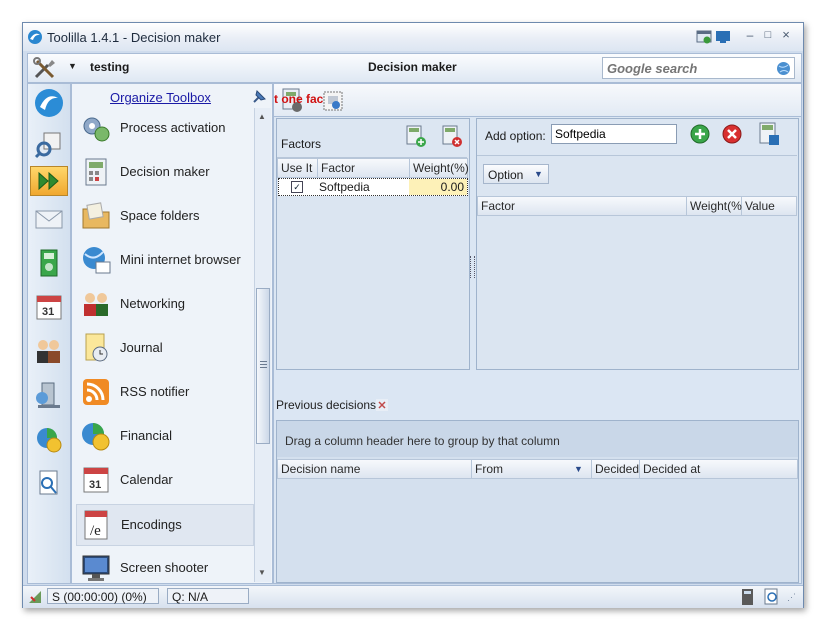 The height and width of the screenshot is (636, 832). Describe the element at coordinates (373, 187) in the screenshot. I see `table-row: ✓ Softpedia 0.00` at that location.